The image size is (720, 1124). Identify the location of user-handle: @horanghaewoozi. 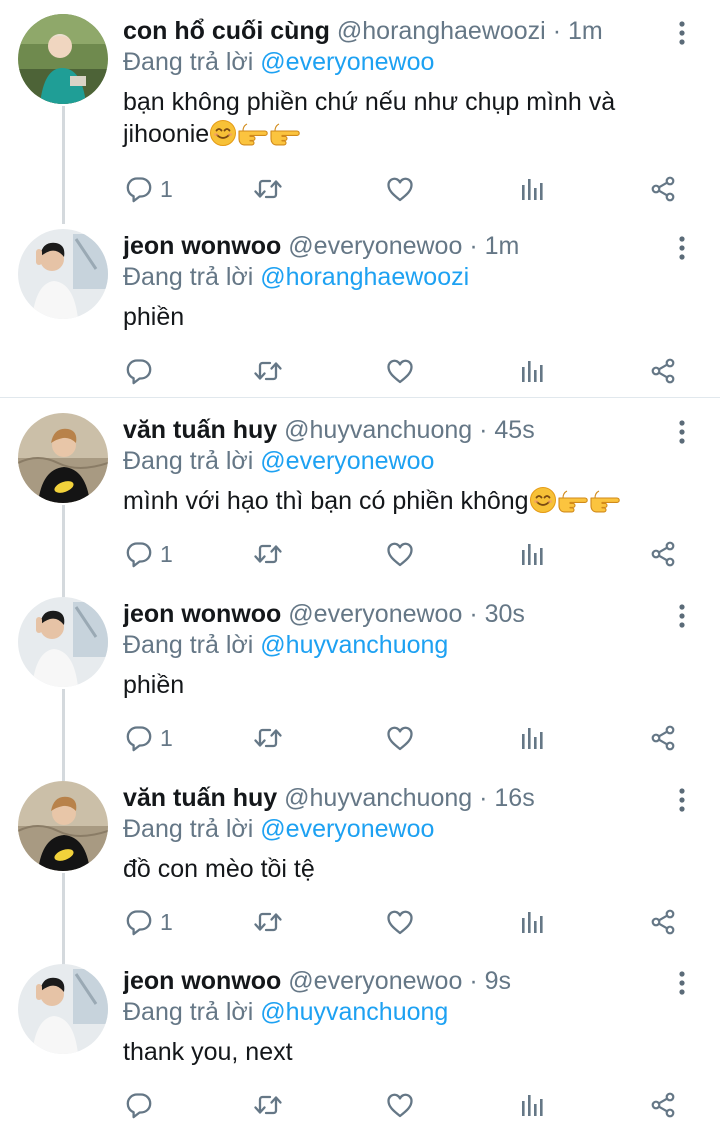
(441, 31).